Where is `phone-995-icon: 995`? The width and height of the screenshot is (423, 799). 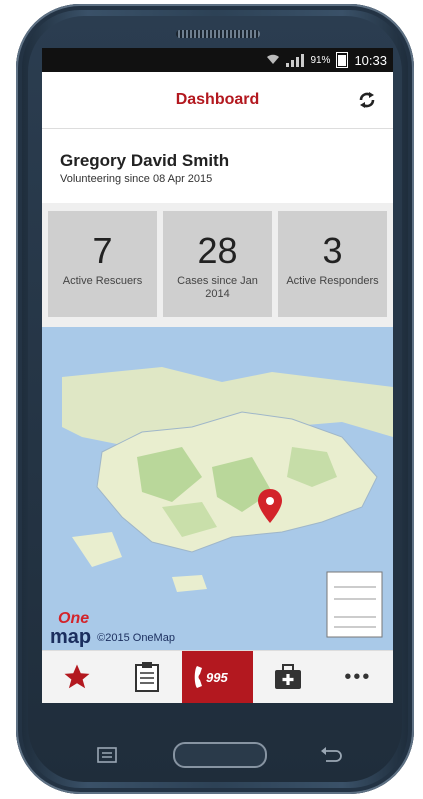
phone-995-icon: 995 is located at coordinates (211, 677).